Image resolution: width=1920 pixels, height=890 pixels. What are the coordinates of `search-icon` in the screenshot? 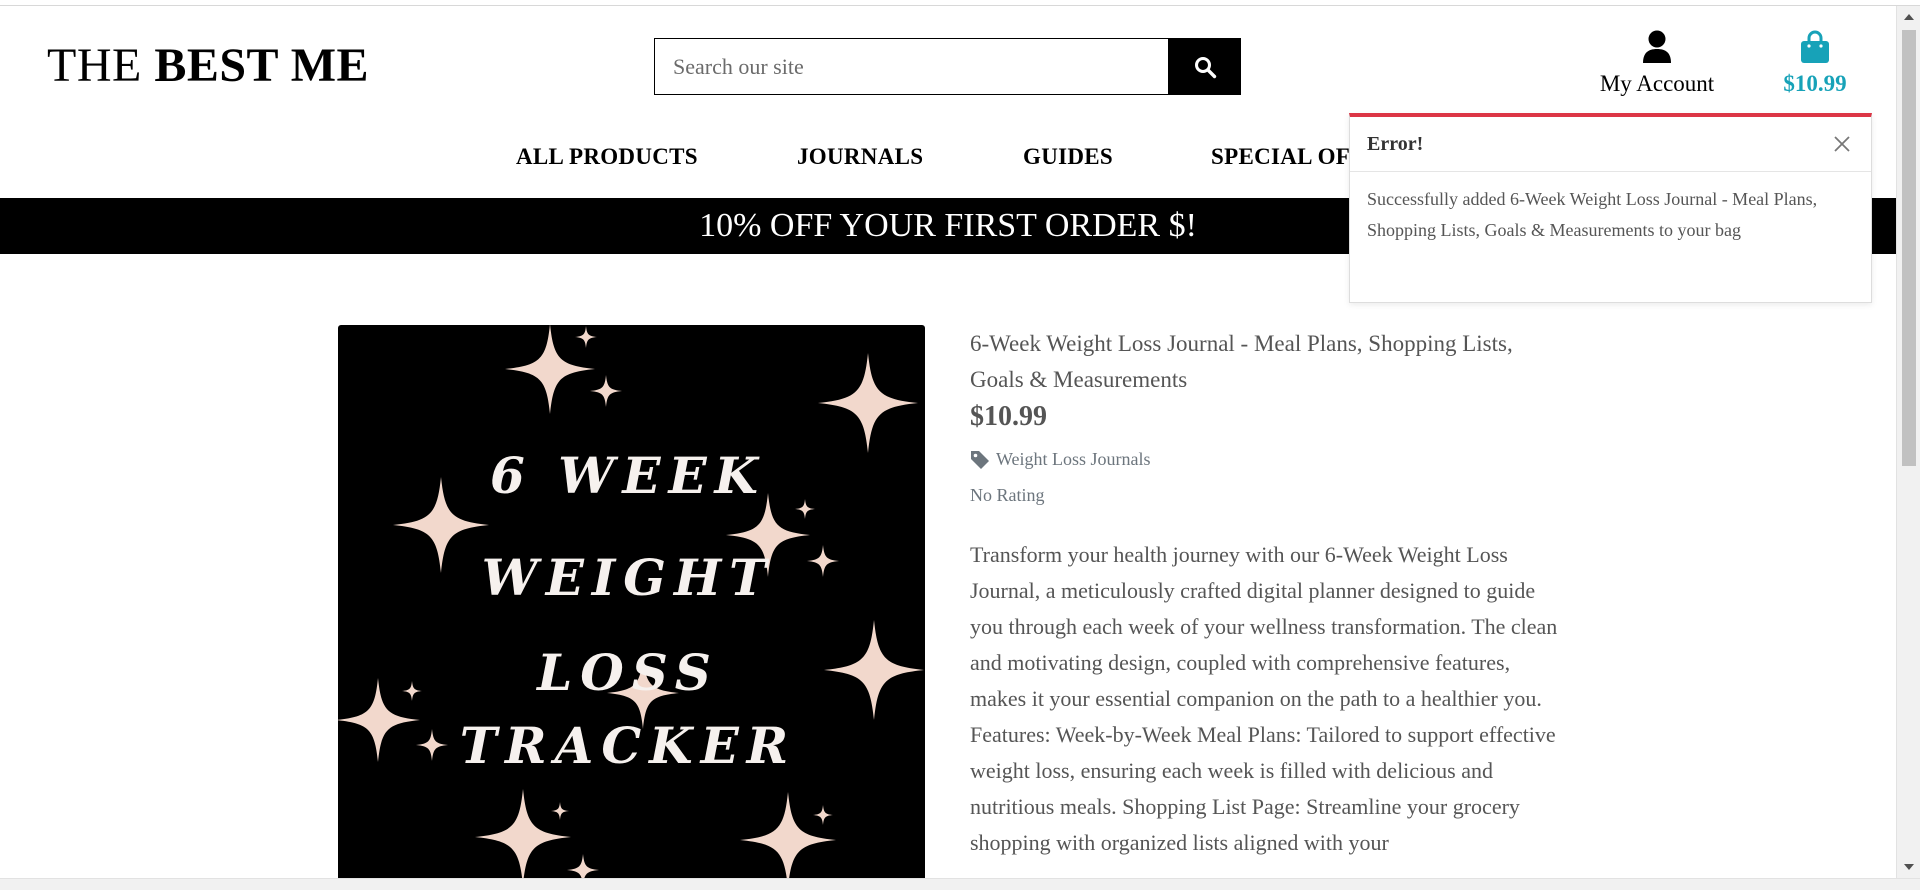 It's located at (1205, 67).